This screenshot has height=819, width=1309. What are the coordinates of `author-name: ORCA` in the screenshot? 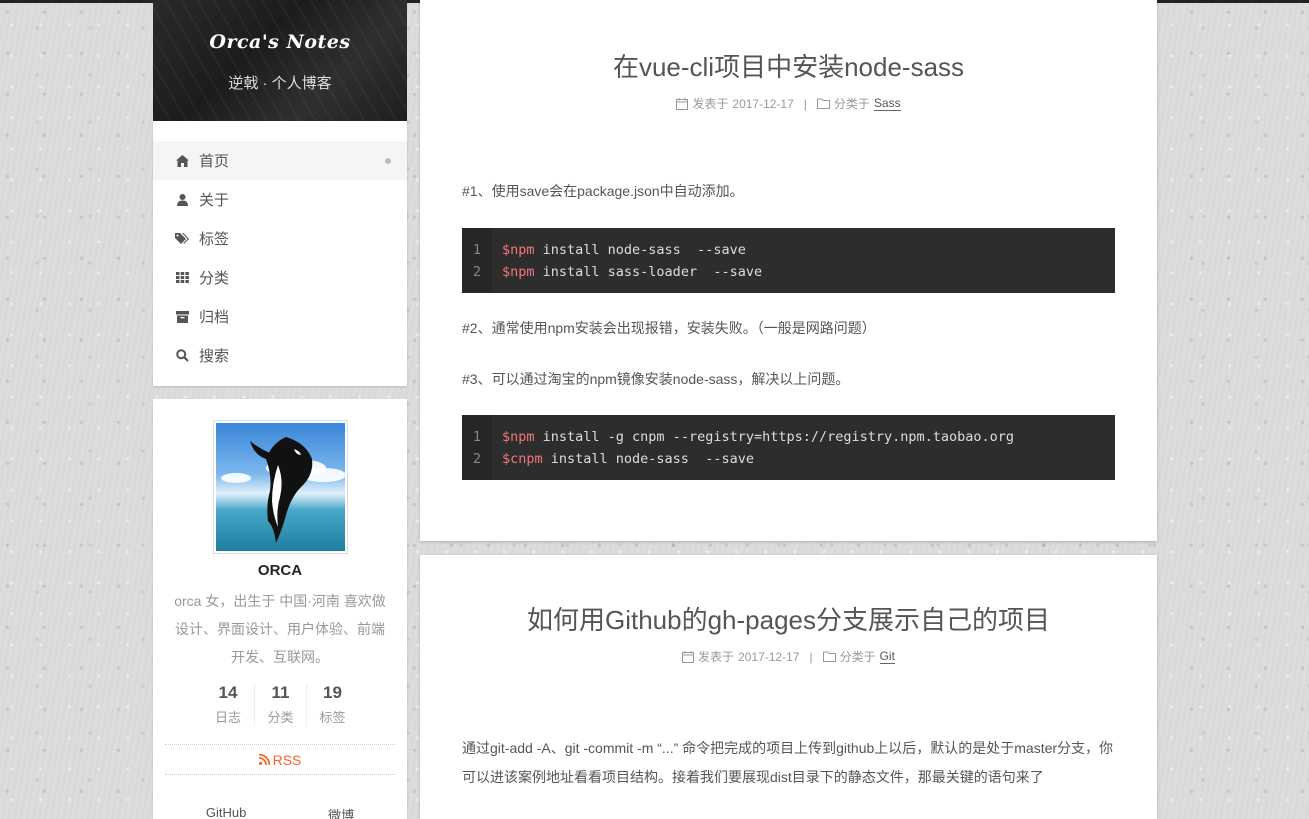 It's located at (280, 570).